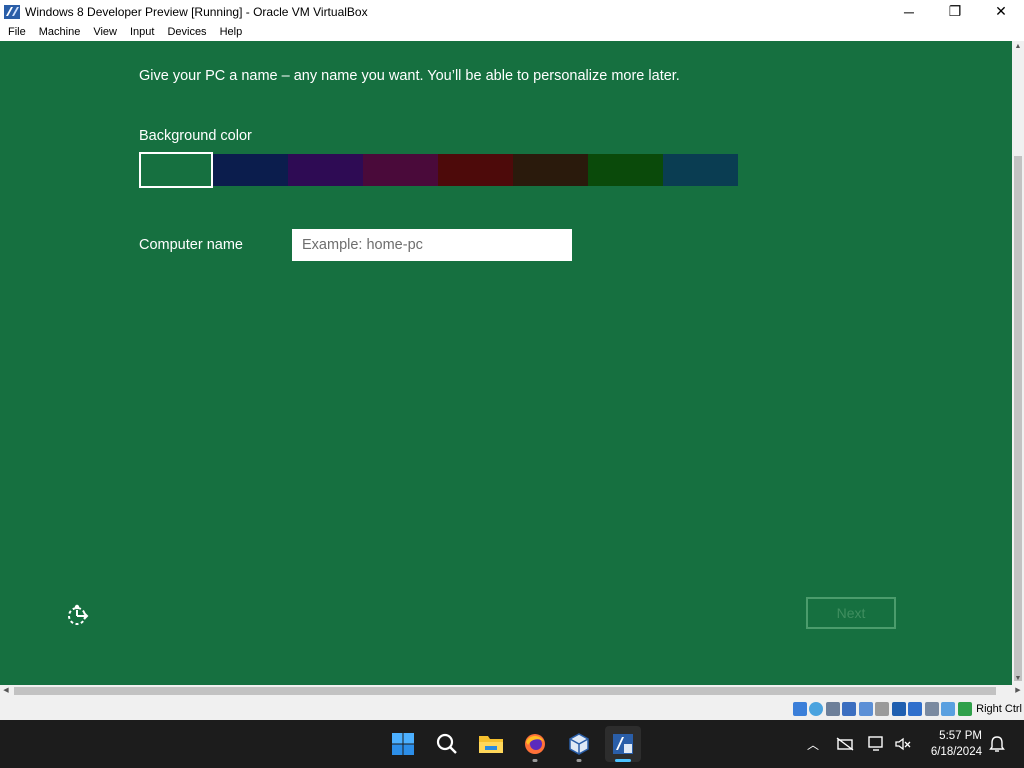 The height and width of the screenshot is (768, 1024). Describe the element at coordinates (865, 708) in the screenshot. I see `shared-folder-icon` at that location.